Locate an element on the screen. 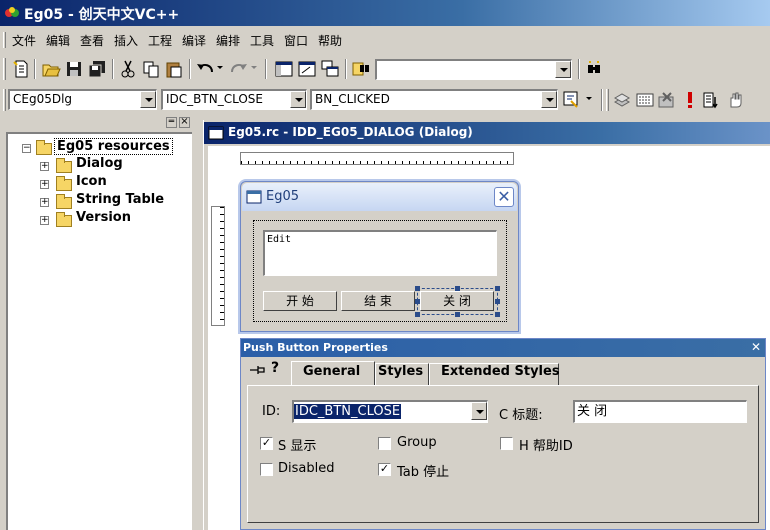  open-icon is located at coordinates (51, 69).